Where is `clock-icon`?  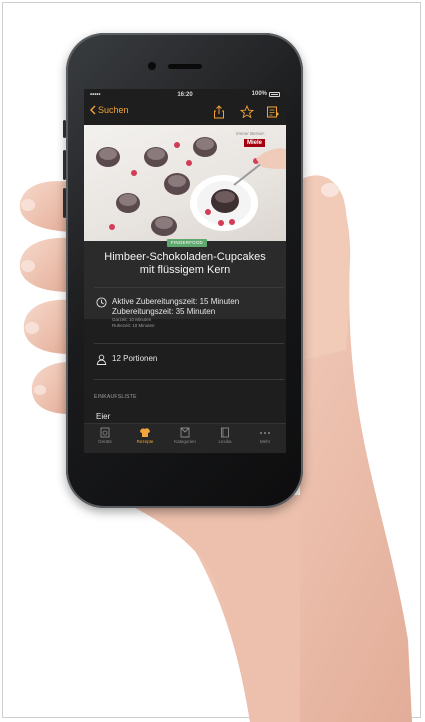
clock-icon is located at coordinates (101, 302).